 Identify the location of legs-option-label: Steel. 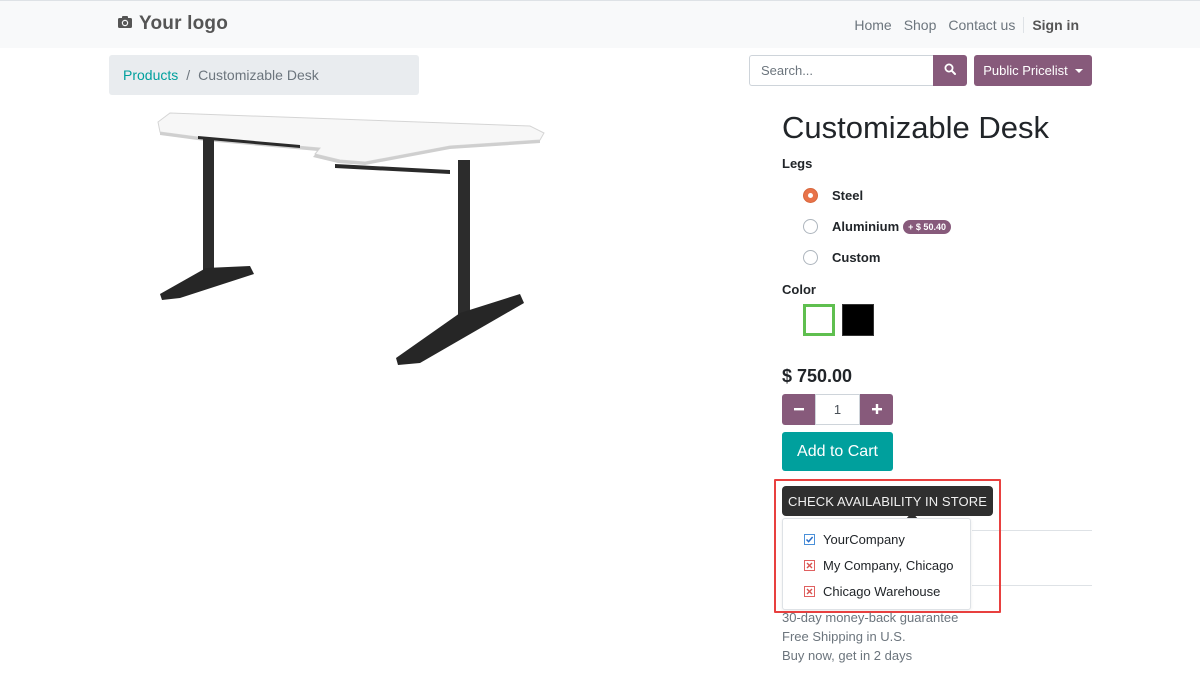
(848, 195).